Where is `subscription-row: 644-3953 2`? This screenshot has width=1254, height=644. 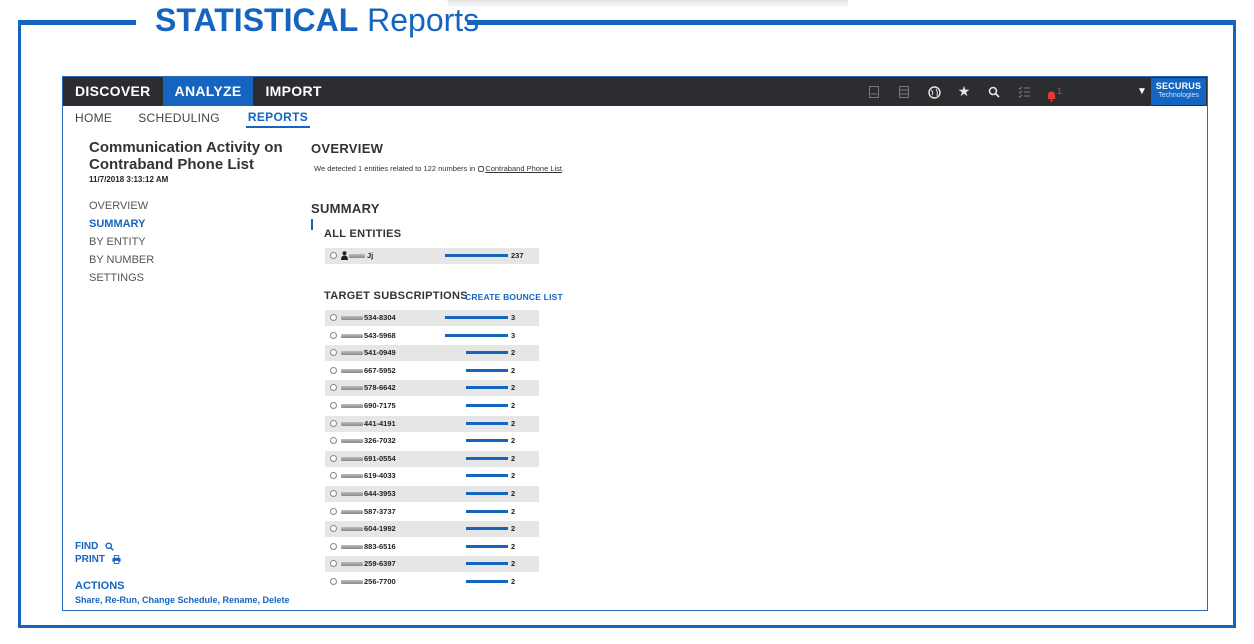 subscription-row: 644-3953 2 is located at coordinates (432, 494).